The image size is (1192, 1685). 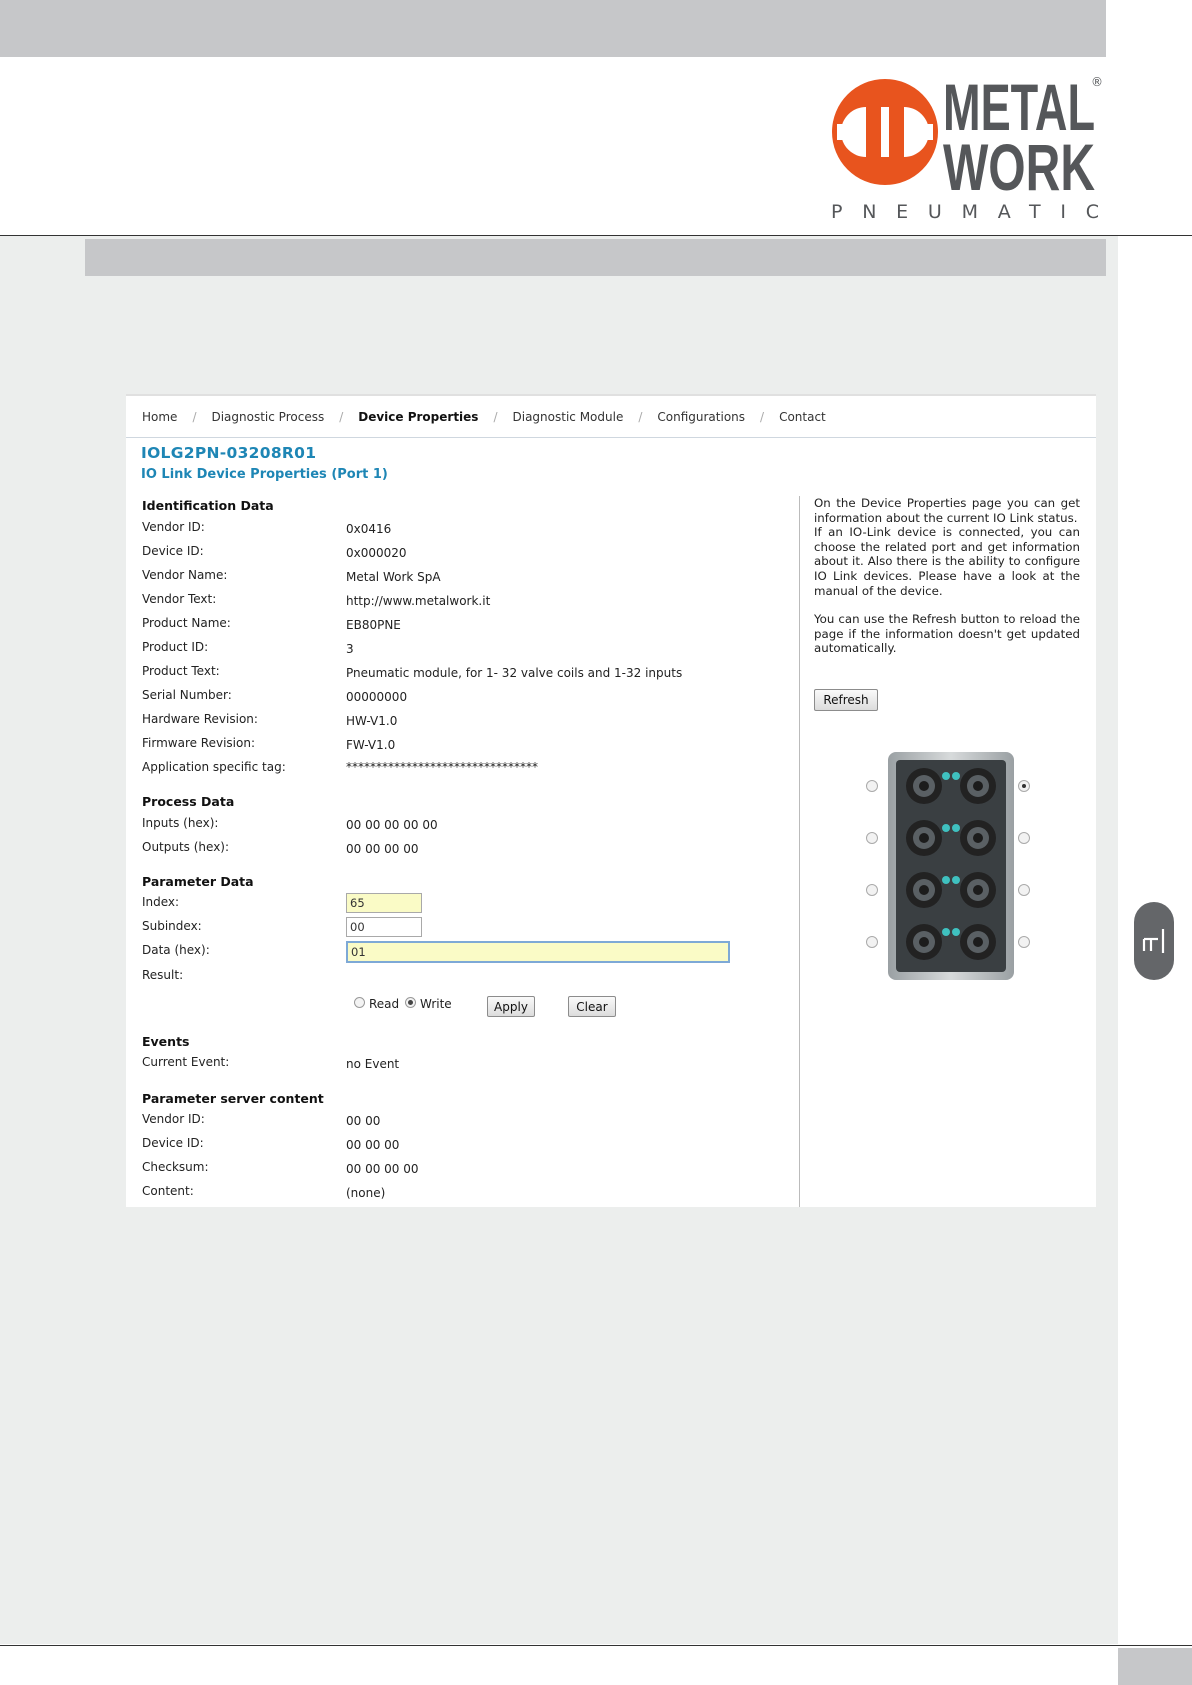 I want to click on clear-button: Clear, so click(x=592, y=1006).